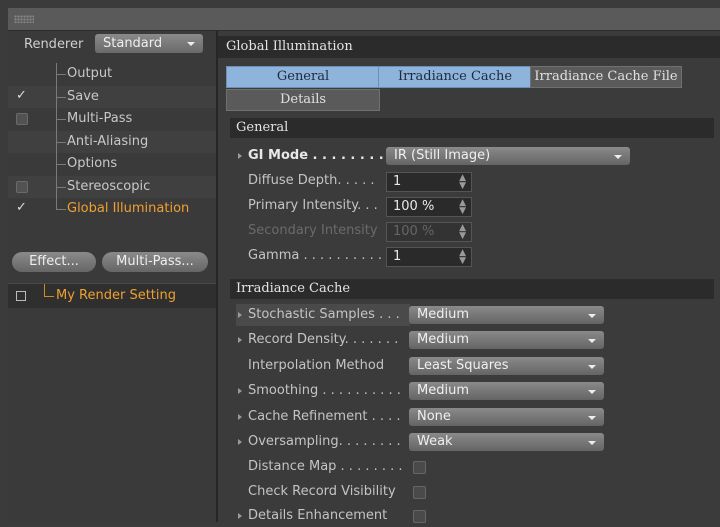 The image size is (720, 527). I want to click on gamma-field: 1 ▲ ▼, so click(429, 257).